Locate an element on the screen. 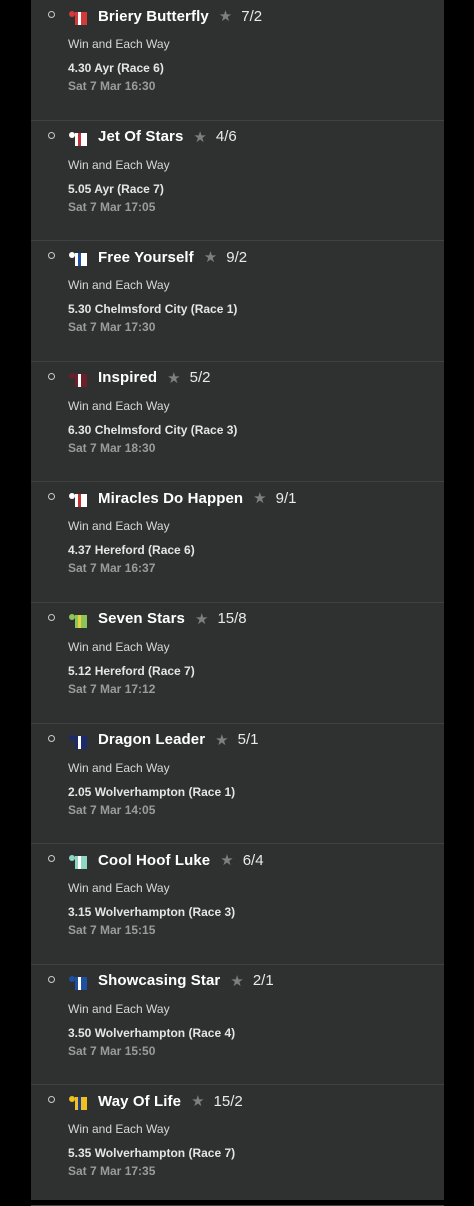 The height and width of the screenshot is (1206, 474). race-time: Sat 7 Mar 17:35 is located at coordinates (112, 1171).